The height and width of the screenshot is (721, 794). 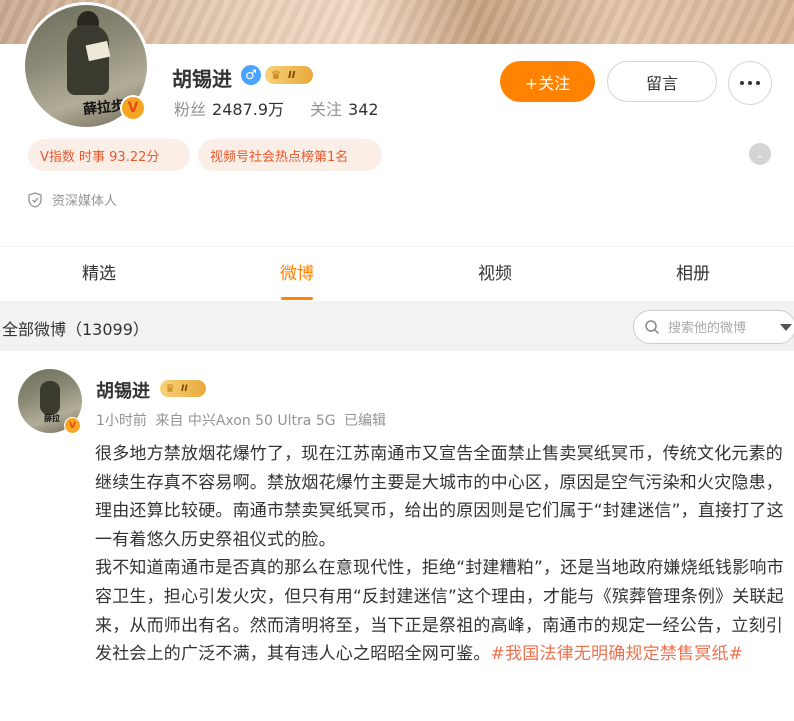 What do you see at coordinates (344, 108) in the screenshot?
I see `following-stat: 关注 342` at bounding box center [344, 108].